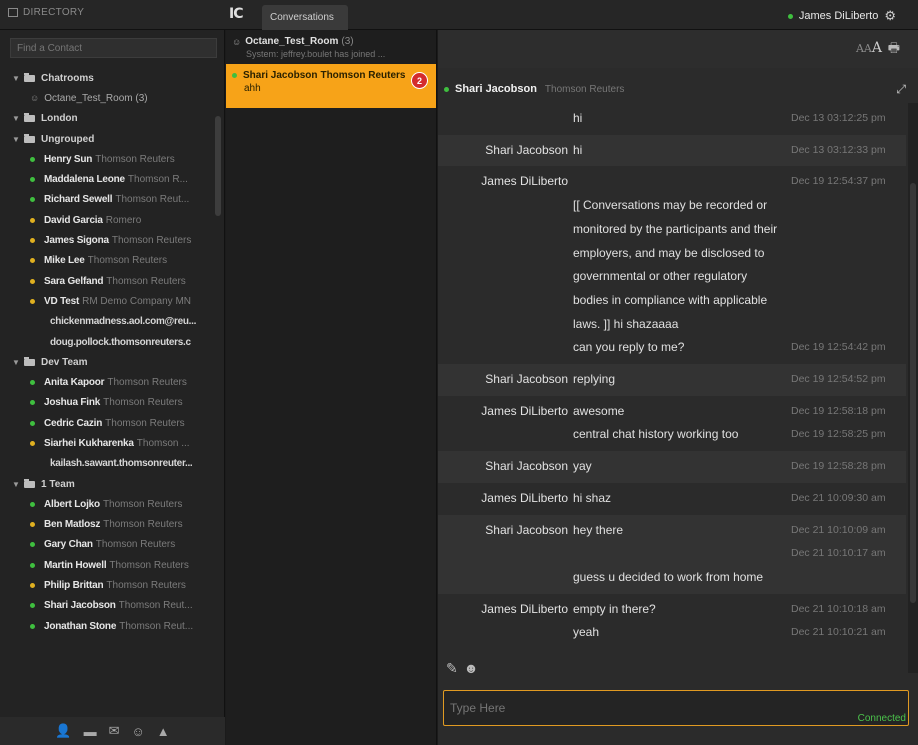 The width and height of the screenshot is (918, 745). I want to click on contact-name: David Garcia, so click(73, 220).